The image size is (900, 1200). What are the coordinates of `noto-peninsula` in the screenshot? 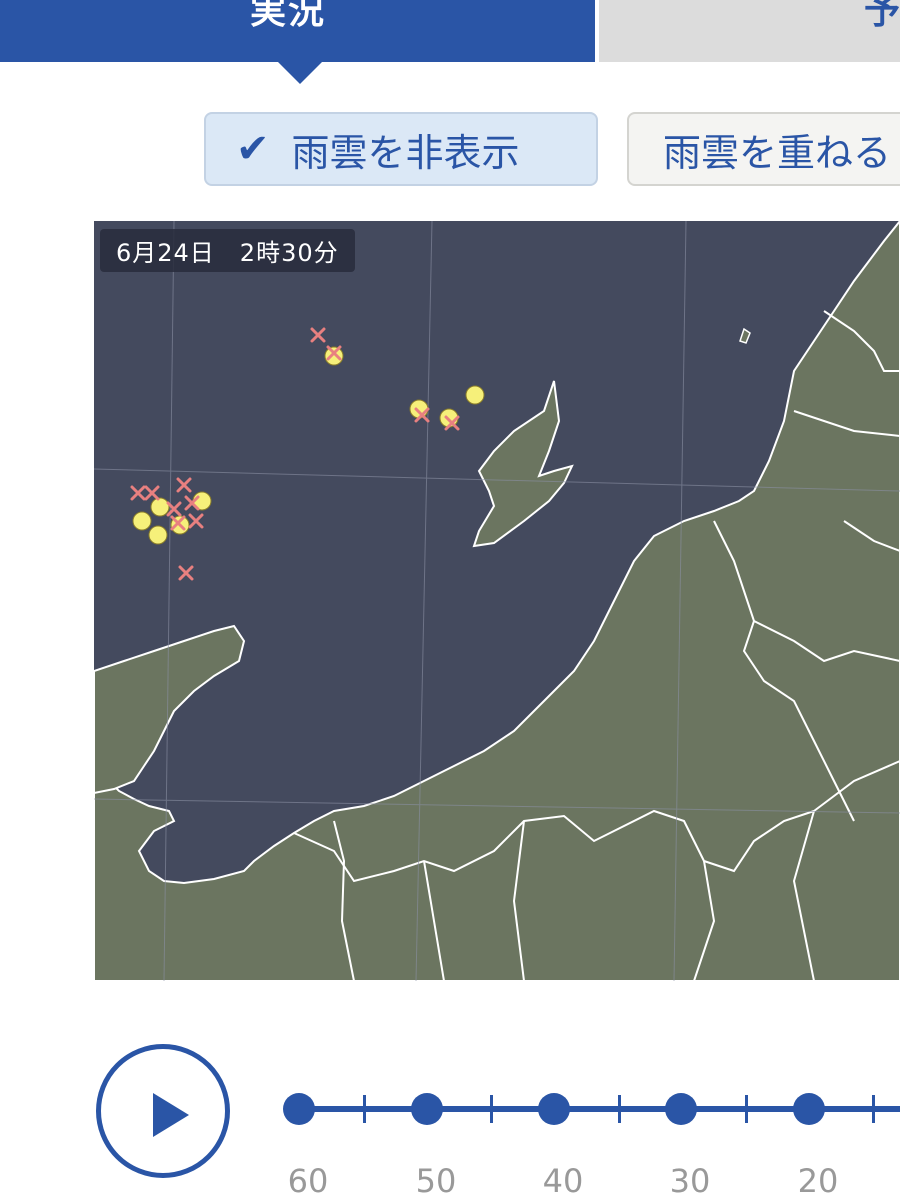 It's located at (170, 709).